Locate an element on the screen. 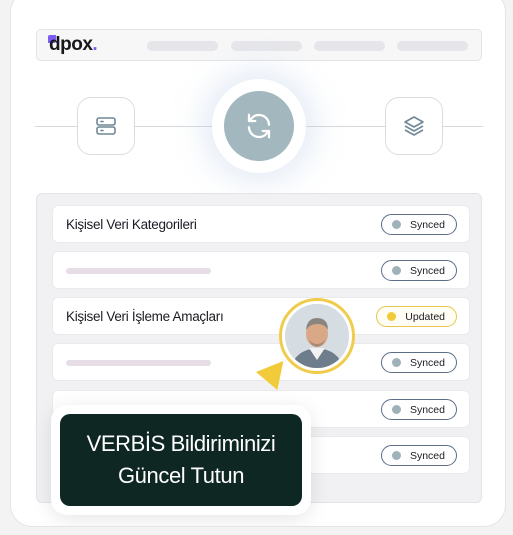  sync-icon is located at coordinates (259, 126).